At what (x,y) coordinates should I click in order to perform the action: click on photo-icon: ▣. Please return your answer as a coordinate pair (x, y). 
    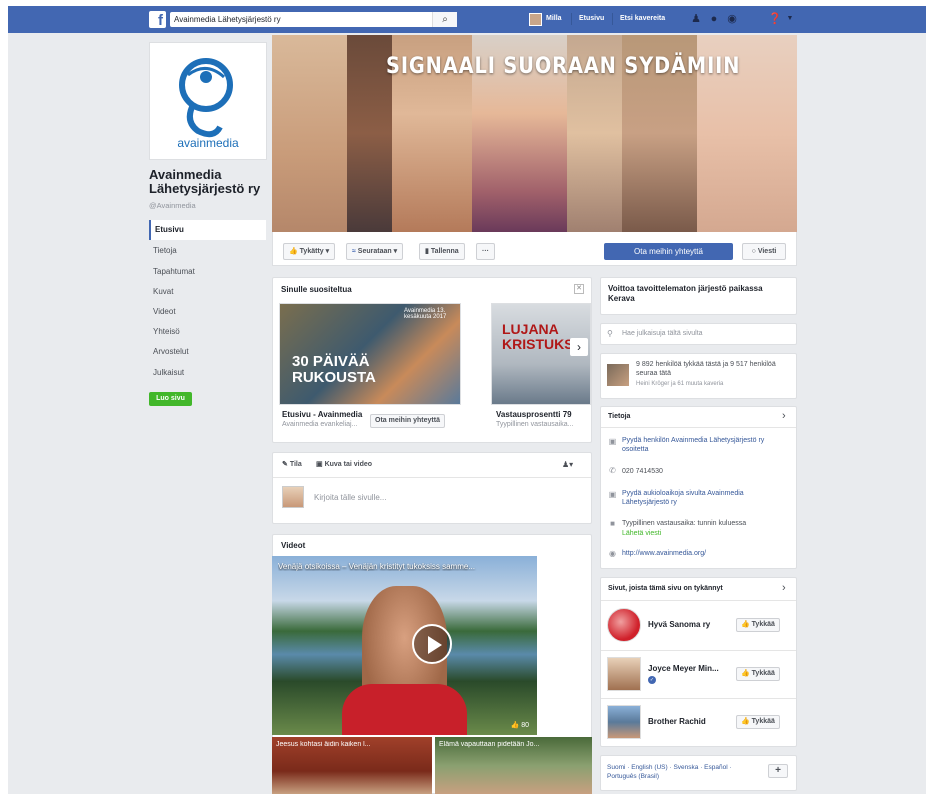
    Looking at the image, I should click on (319, 464).